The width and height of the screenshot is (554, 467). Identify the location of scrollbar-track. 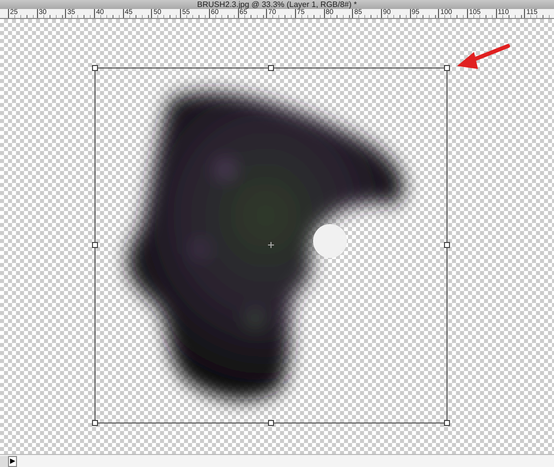
(4, 461).